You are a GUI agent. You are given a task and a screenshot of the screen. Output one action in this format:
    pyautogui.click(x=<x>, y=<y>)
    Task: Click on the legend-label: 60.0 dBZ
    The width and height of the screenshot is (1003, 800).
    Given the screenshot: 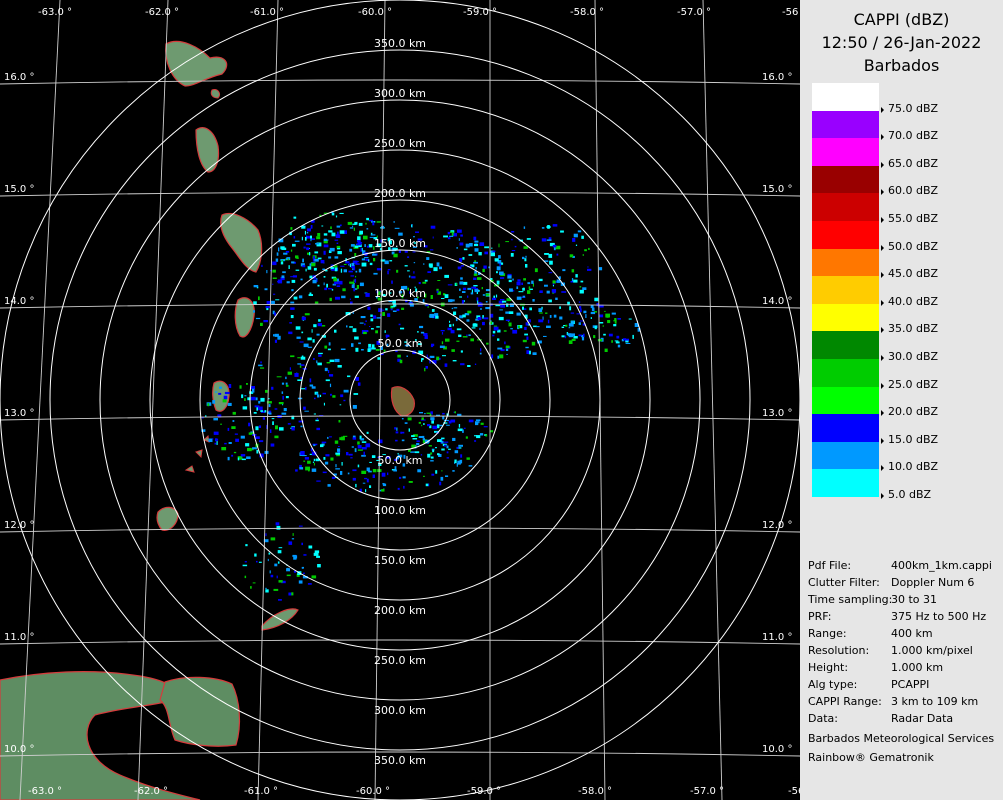 What is the action you would take?
    pyautogui.click(x=913, y=191)
    